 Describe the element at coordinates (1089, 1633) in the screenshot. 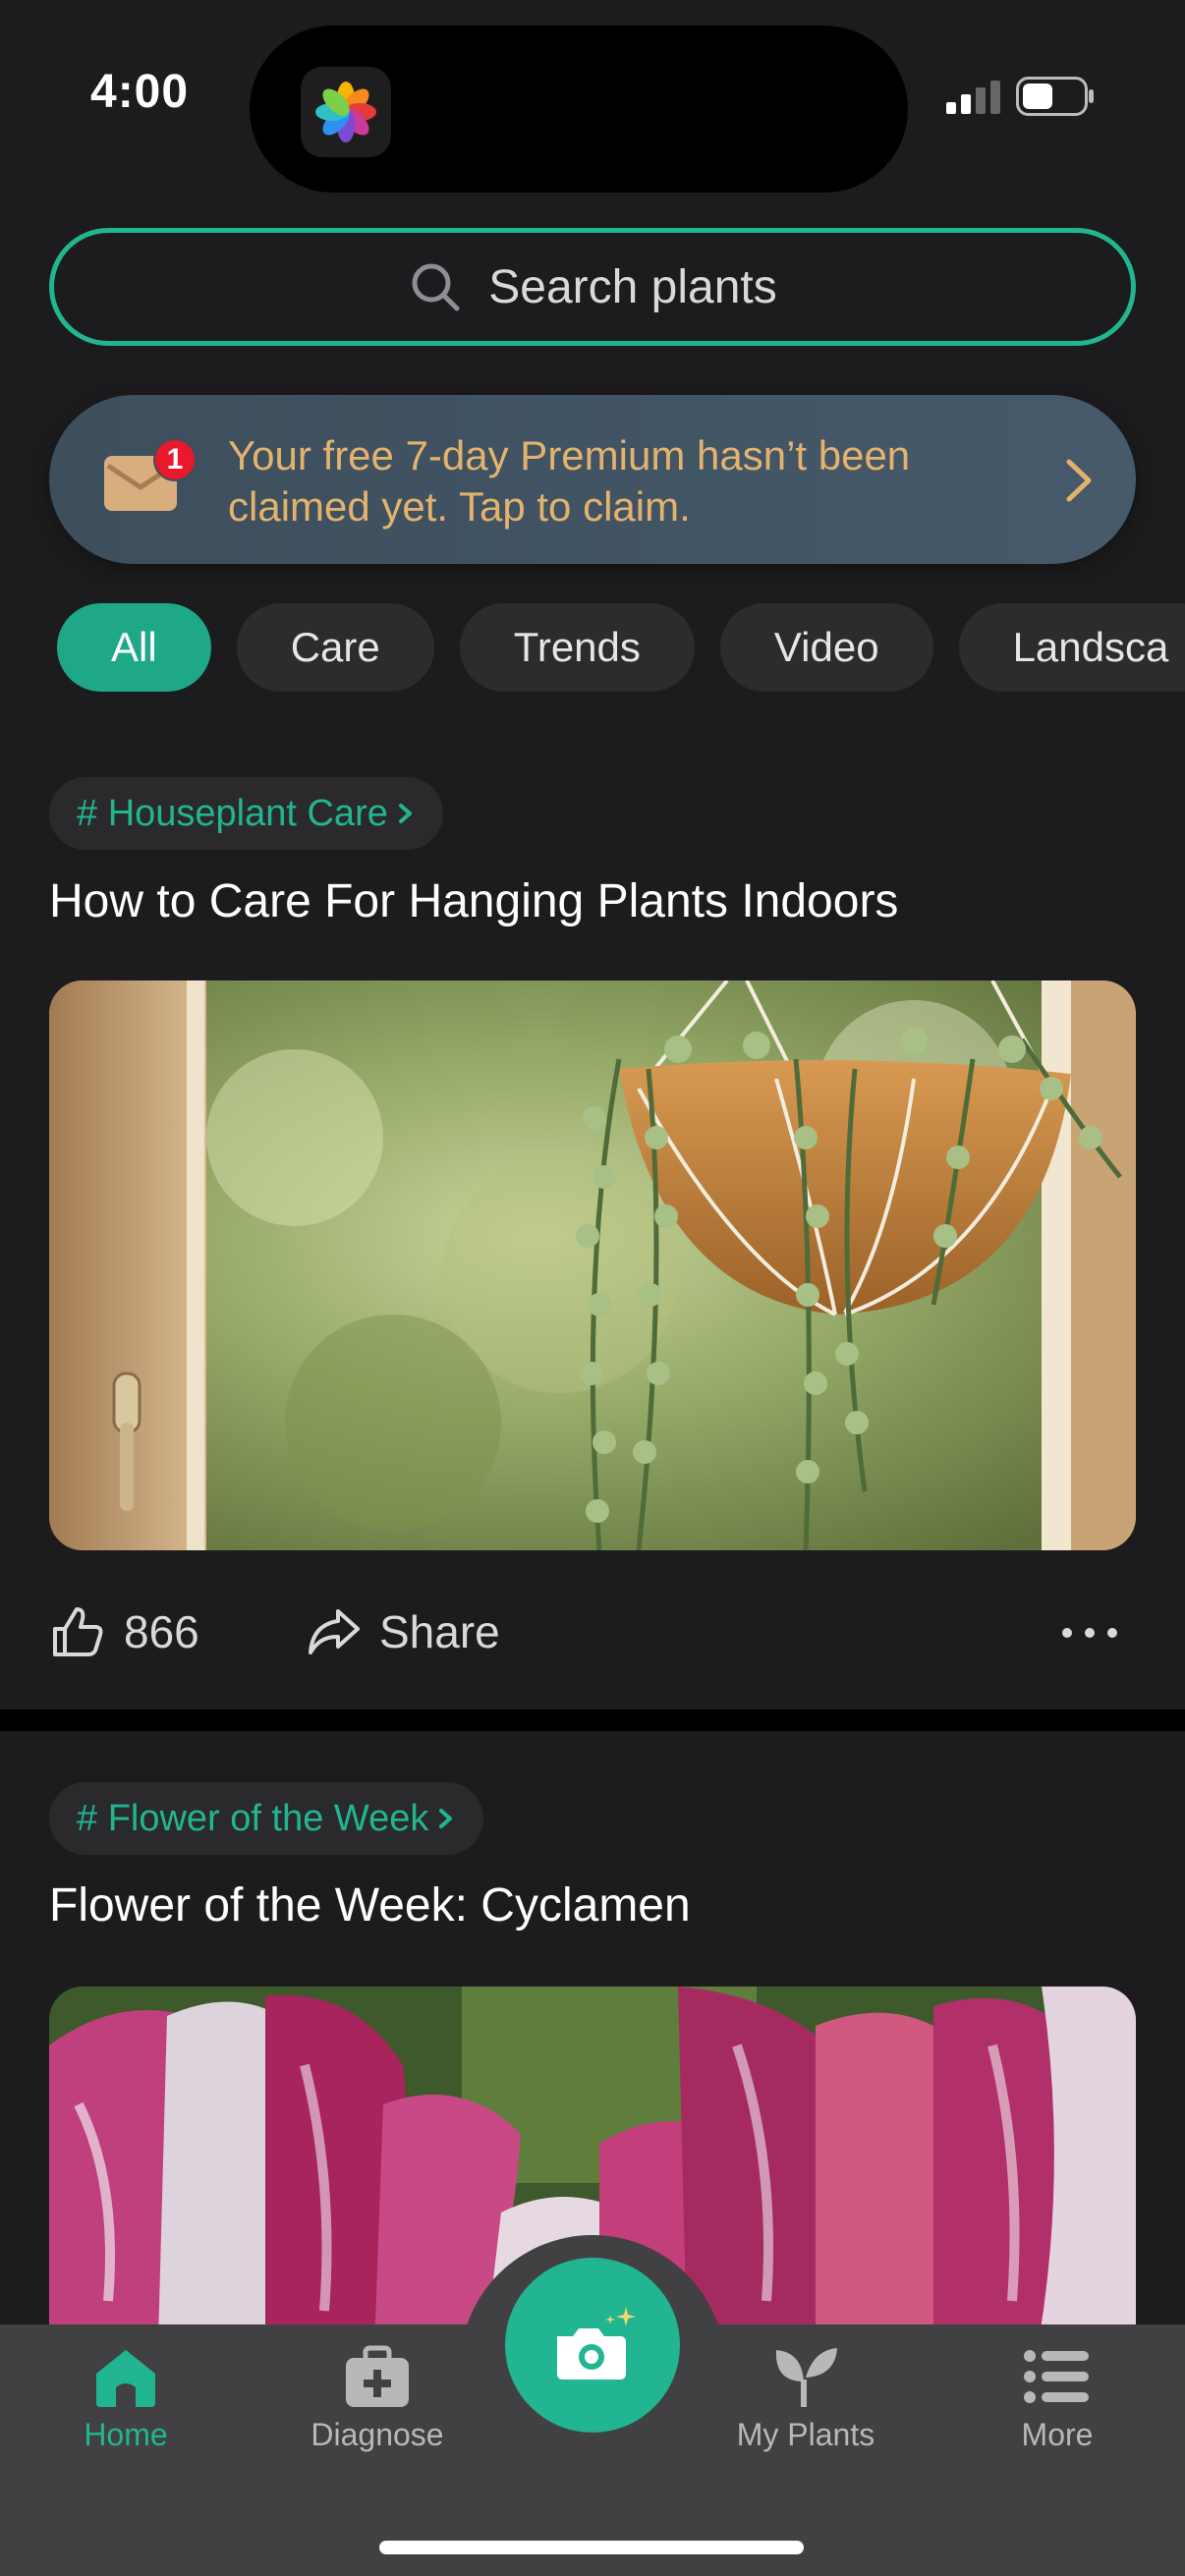

I see `more-options-icon` at that location.